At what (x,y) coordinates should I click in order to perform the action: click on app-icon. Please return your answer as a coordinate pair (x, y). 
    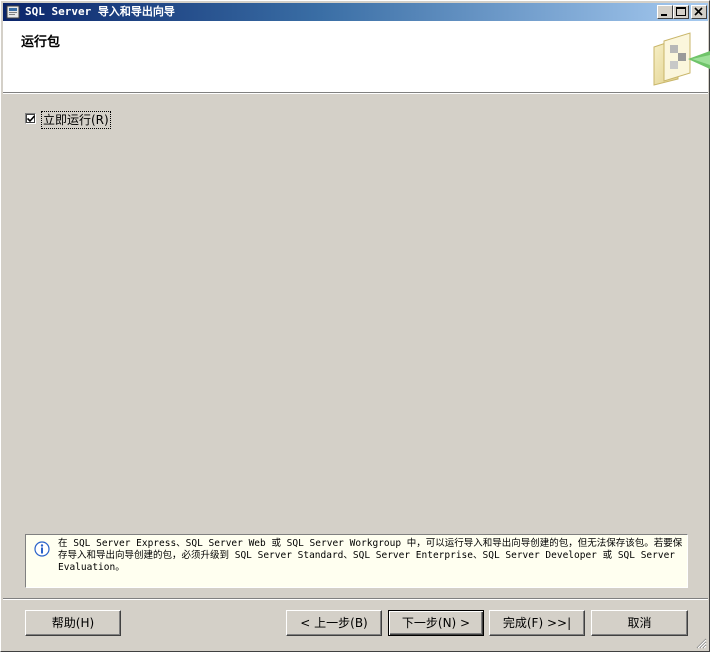
    Looking at the image, I should click on (13, 12).